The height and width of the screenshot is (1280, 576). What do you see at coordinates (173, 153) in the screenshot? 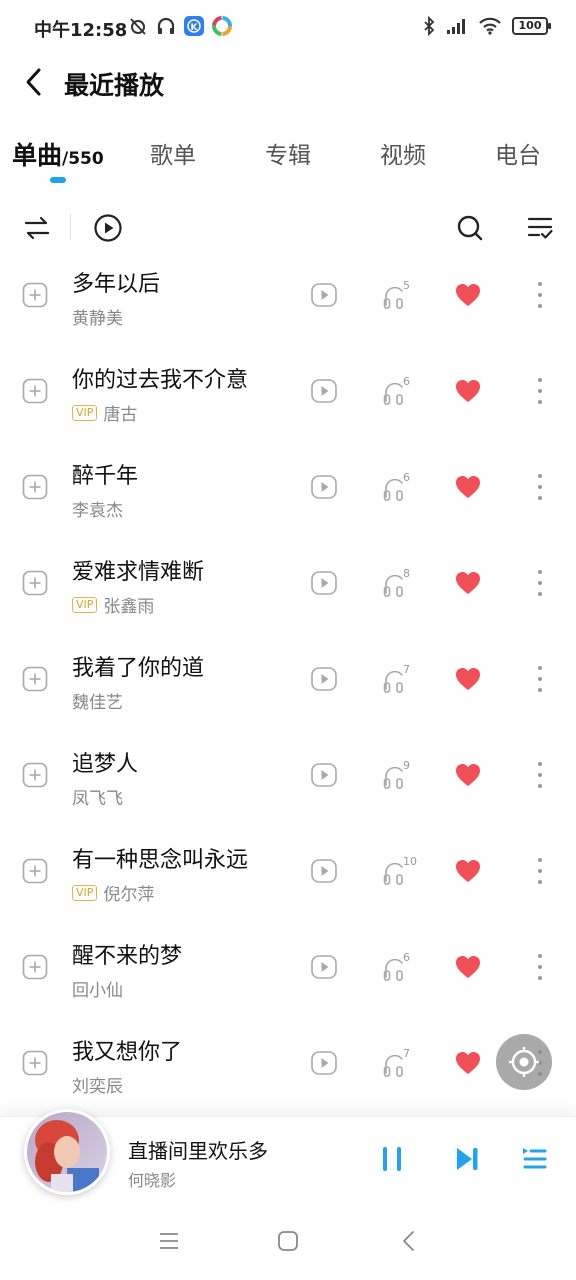
I see `tab-playlists: 歌单` at bounding box center [173, 153].